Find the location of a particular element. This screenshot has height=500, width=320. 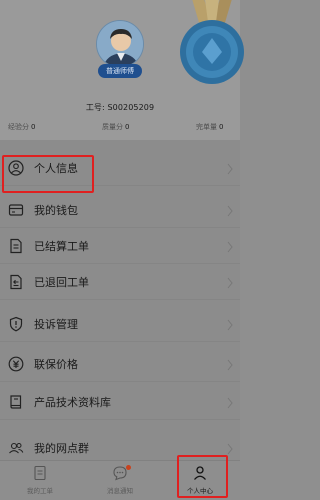

score-completed: 完单量 0 is located at coordinates (209, 127).